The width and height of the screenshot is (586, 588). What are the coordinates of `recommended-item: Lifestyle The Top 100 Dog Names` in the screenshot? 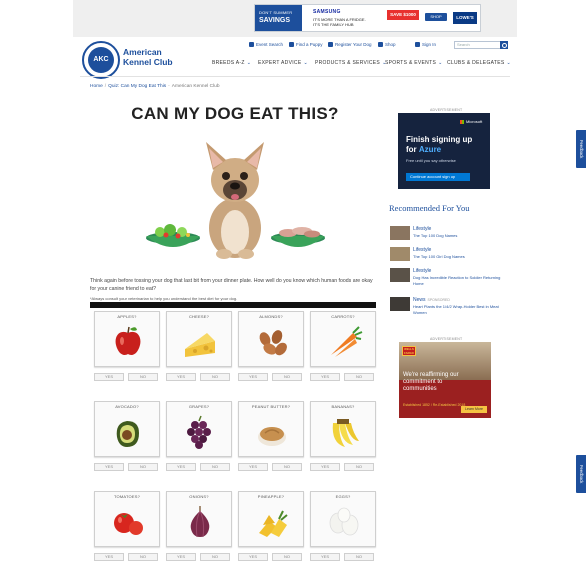 It's located at (450, 234).